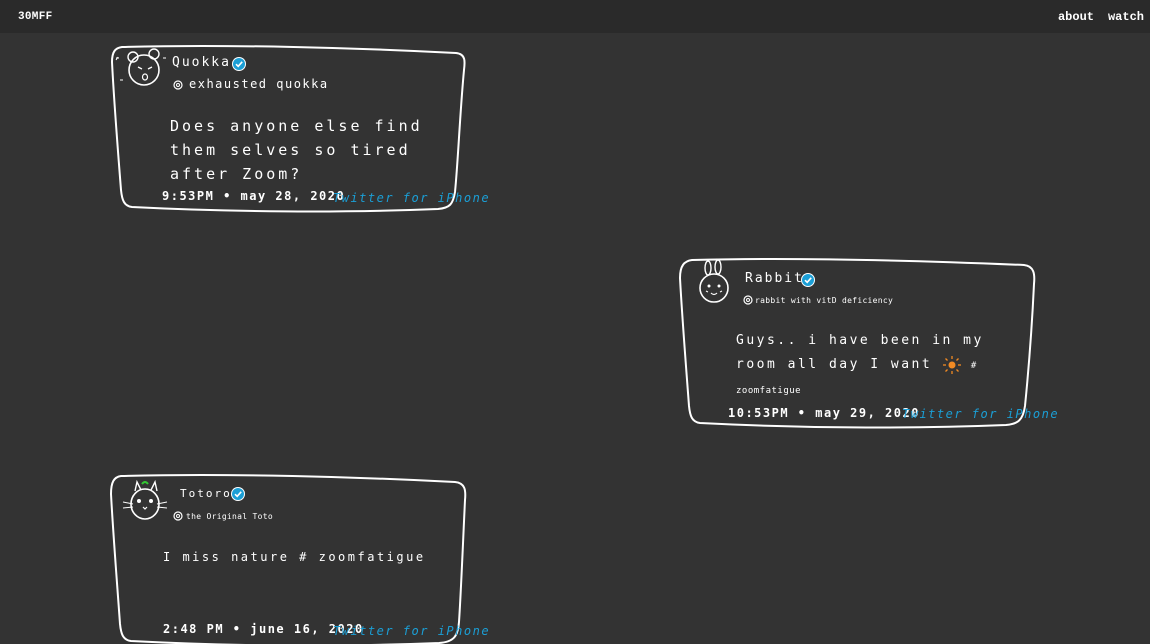 This screenshot has width=1150, height=644. I want to click on sun-icon, so click(951, 364).